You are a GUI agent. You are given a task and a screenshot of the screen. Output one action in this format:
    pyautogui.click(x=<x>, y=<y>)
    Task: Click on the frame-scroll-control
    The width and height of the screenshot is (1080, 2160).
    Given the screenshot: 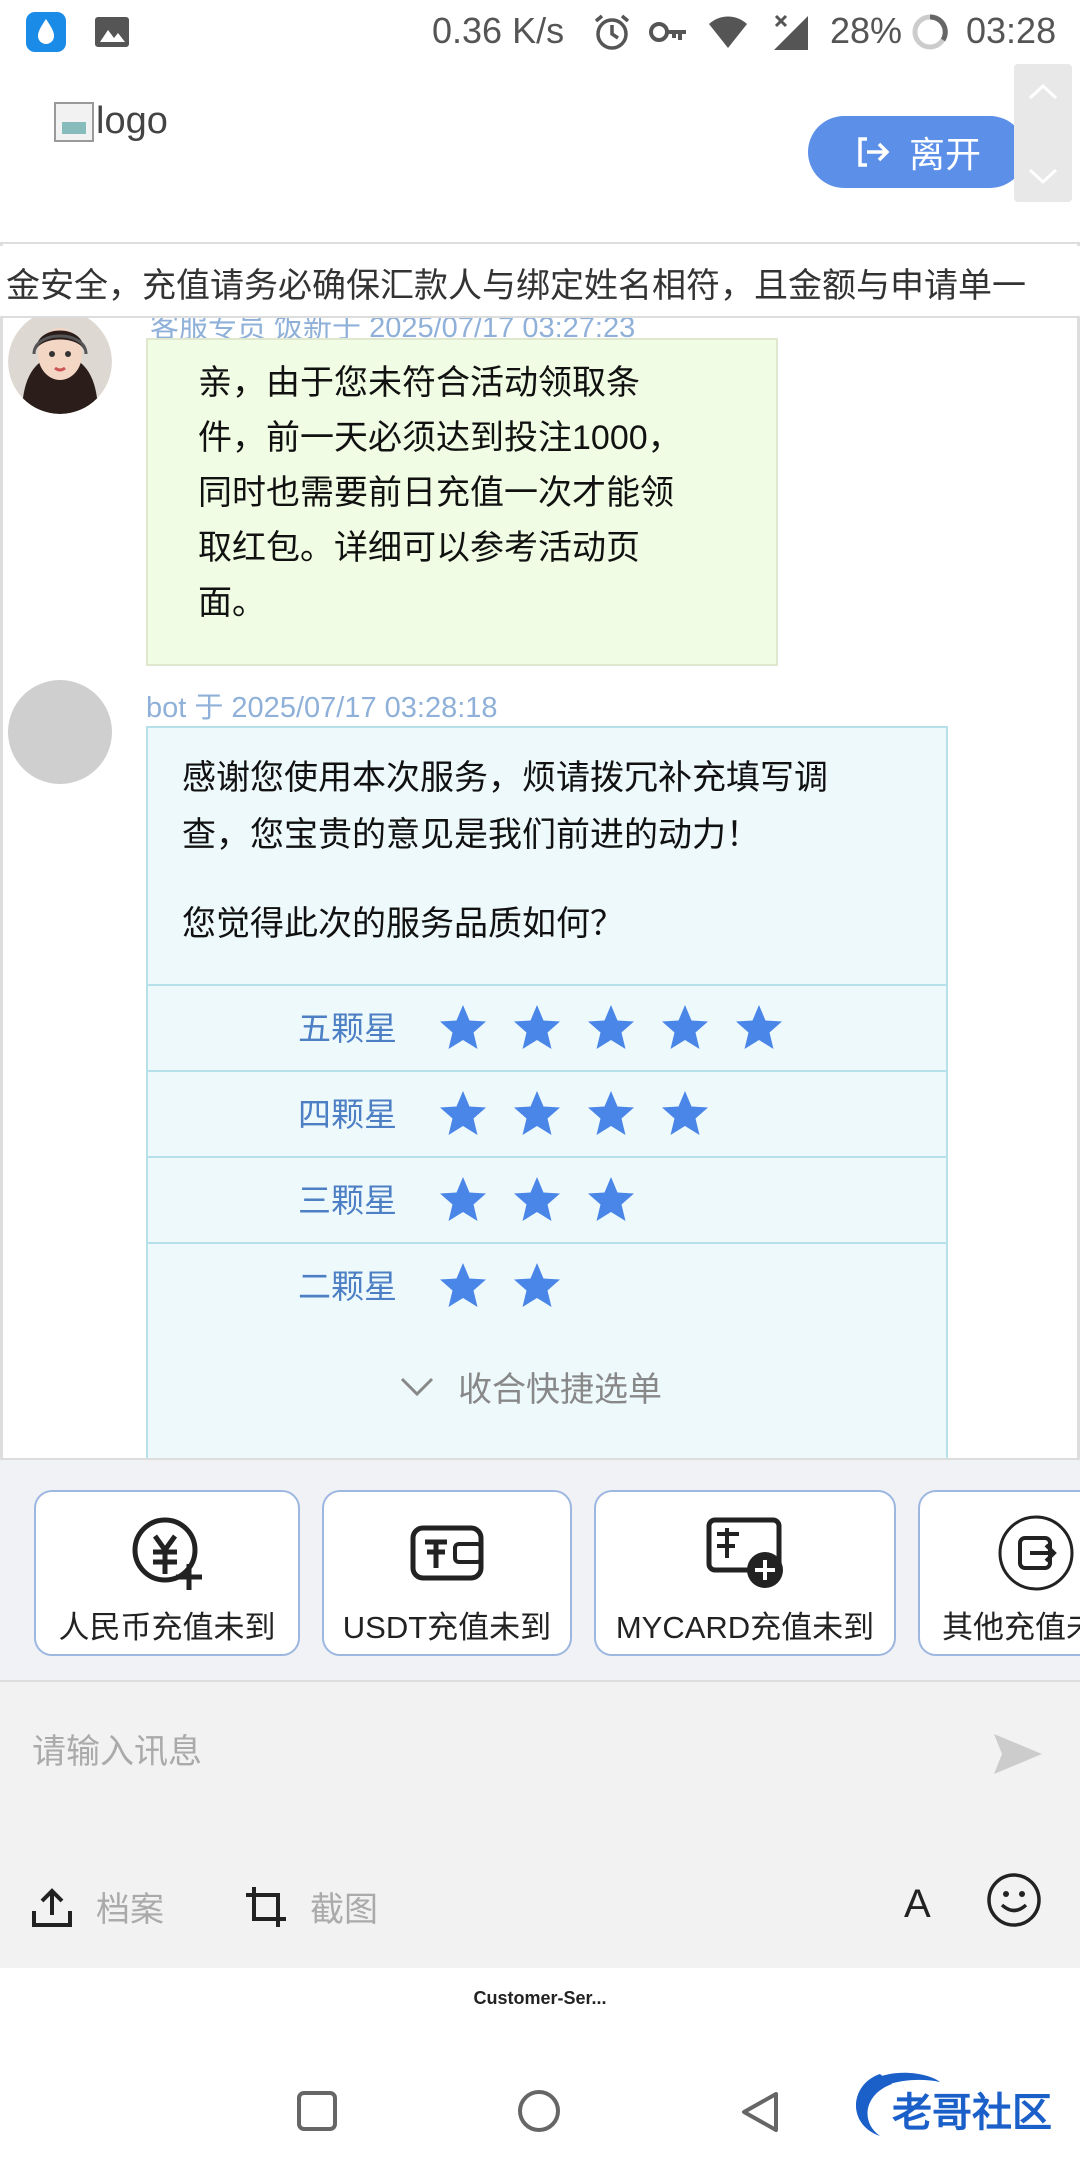 What is the action you would take?
    pyautogui.click(x=1043, y=133)
    